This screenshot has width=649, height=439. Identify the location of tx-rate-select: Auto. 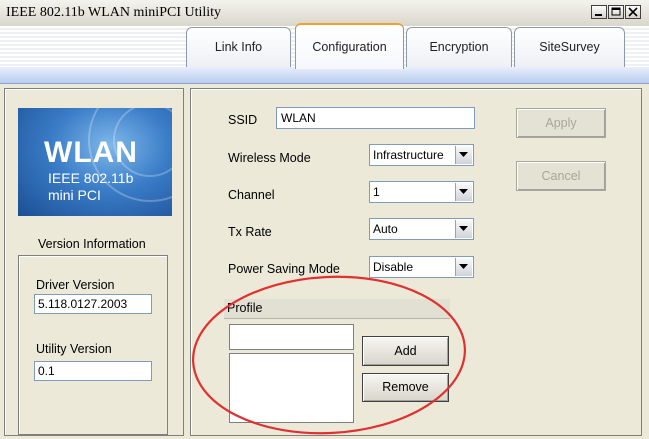
(421, 229).